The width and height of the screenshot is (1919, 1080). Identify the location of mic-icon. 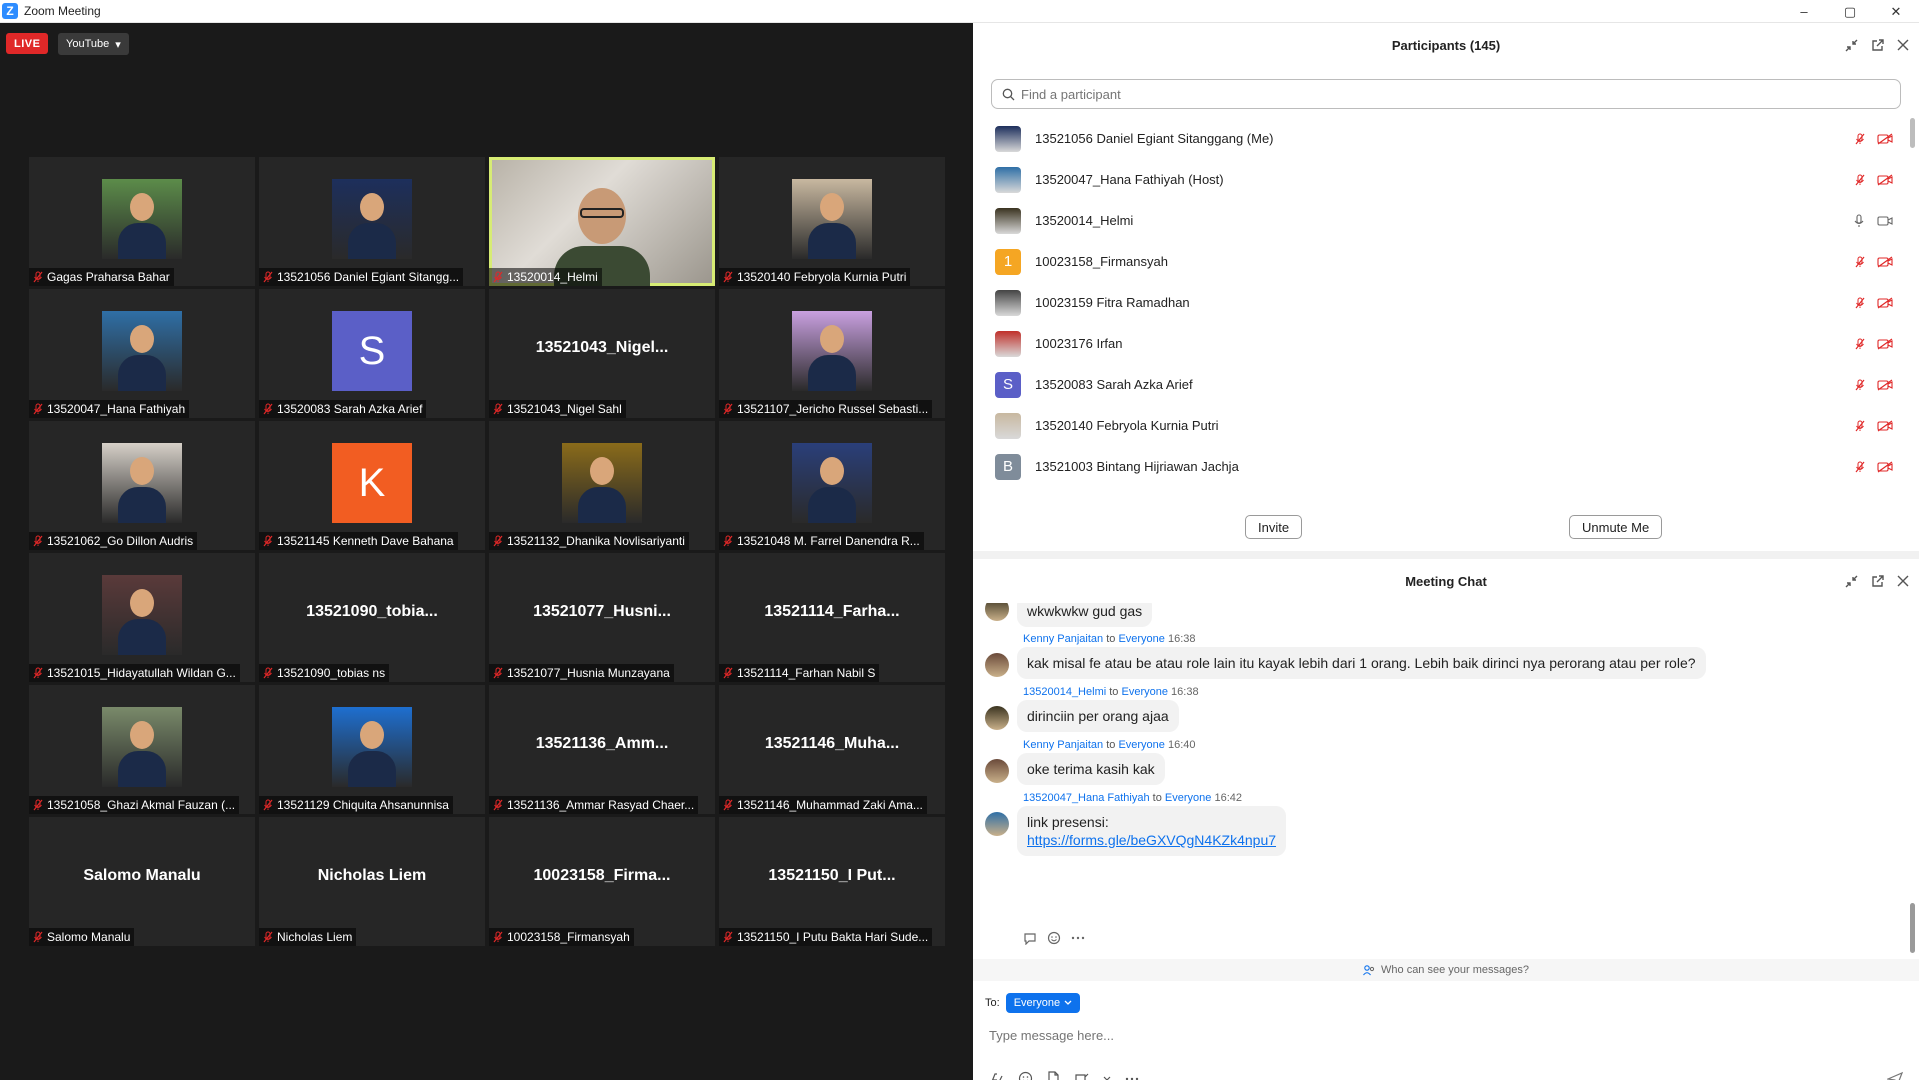
(1859, 220).